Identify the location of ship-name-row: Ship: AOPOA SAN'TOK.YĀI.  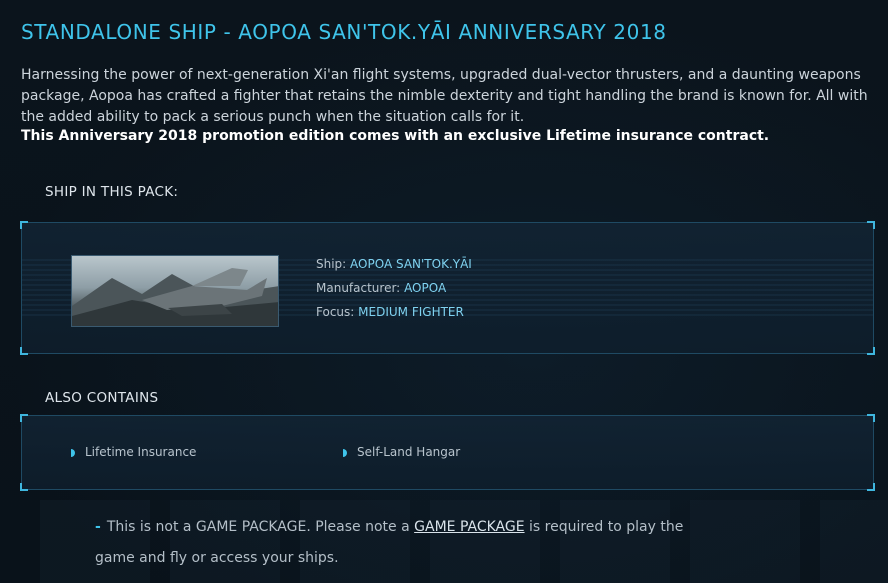
(394, 264).